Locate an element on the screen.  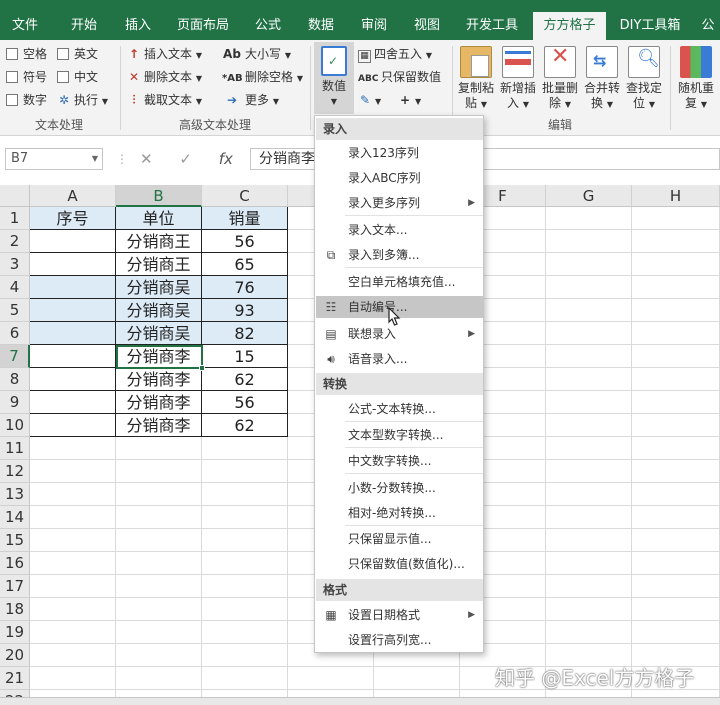
row-header-18: 18 is located at coordinates (15, 609).